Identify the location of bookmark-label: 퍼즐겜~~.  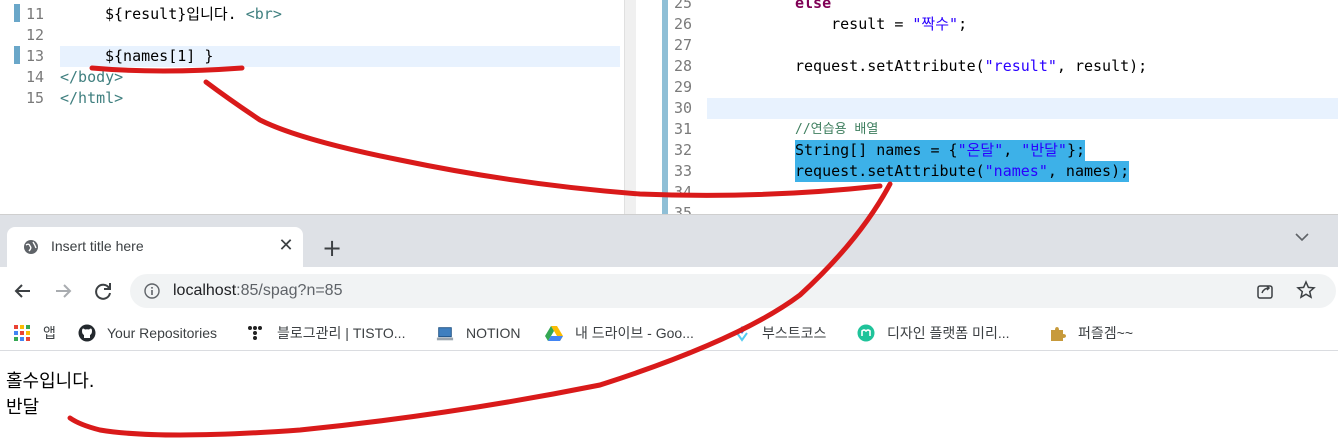
(1105, 333).